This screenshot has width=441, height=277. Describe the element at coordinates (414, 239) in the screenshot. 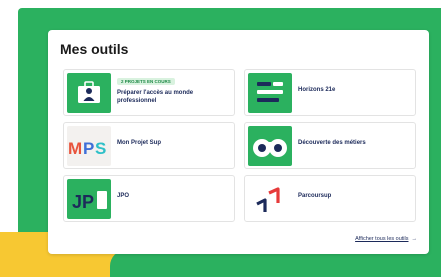

I see `arrow-right-icon: →` at that location.